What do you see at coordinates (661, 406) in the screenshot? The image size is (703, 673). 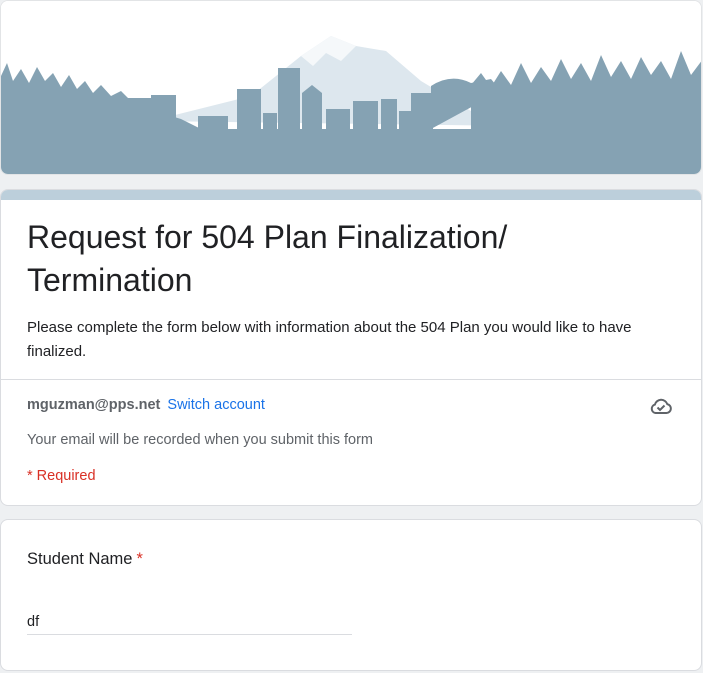 I see `cloud-saved-icon` at bounding box center [661, 406].